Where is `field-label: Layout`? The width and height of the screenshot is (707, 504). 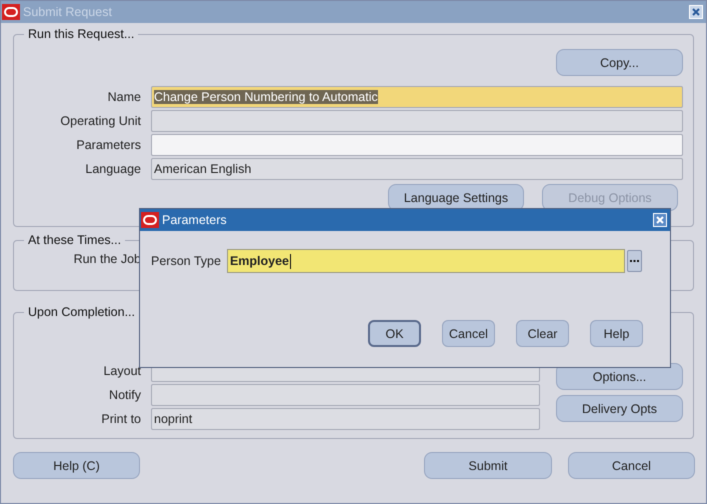 field-label: Layout is located at coordinates (122, 371).